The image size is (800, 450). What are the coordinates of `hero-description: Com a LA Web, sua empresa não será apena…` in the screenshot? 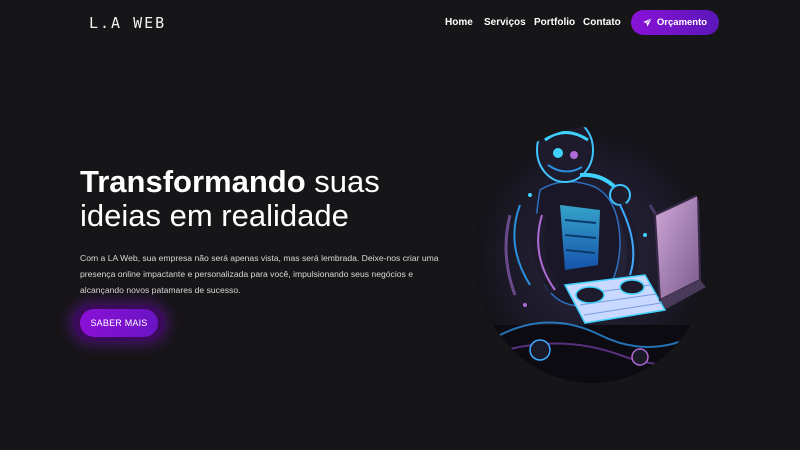 It's located at (259, 274).